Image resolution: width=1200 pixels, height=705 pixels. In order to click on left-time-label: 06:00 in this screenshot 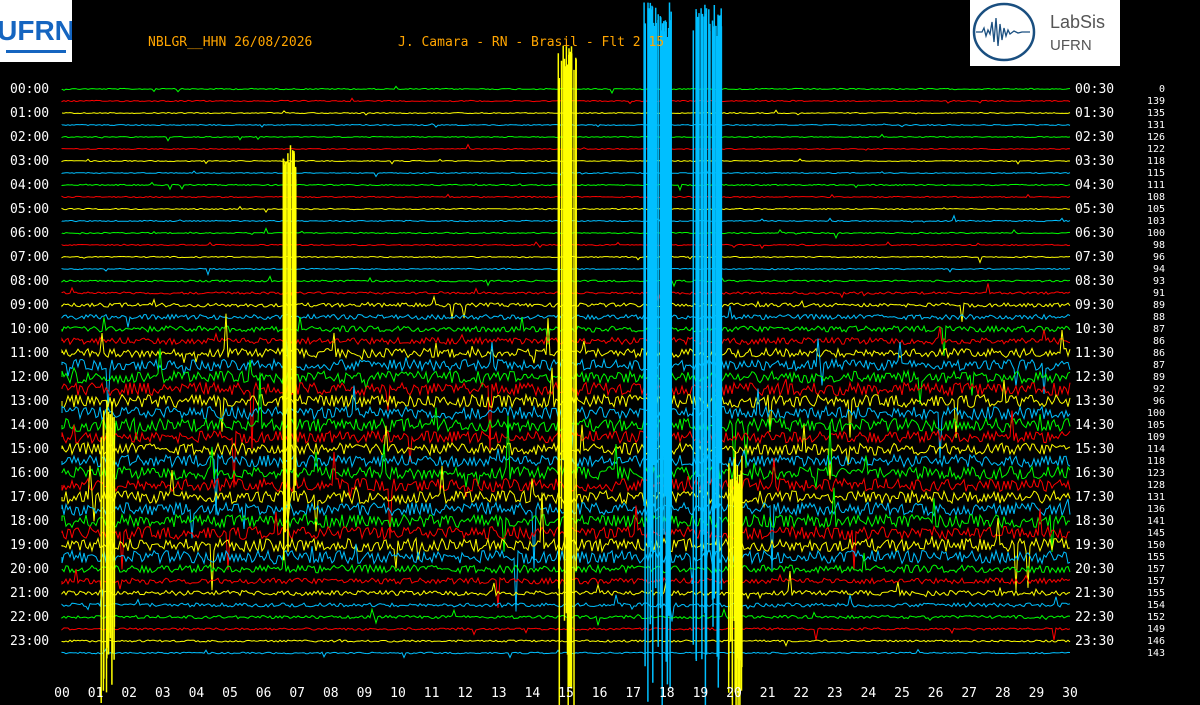, I will do `click(29, 233)`.